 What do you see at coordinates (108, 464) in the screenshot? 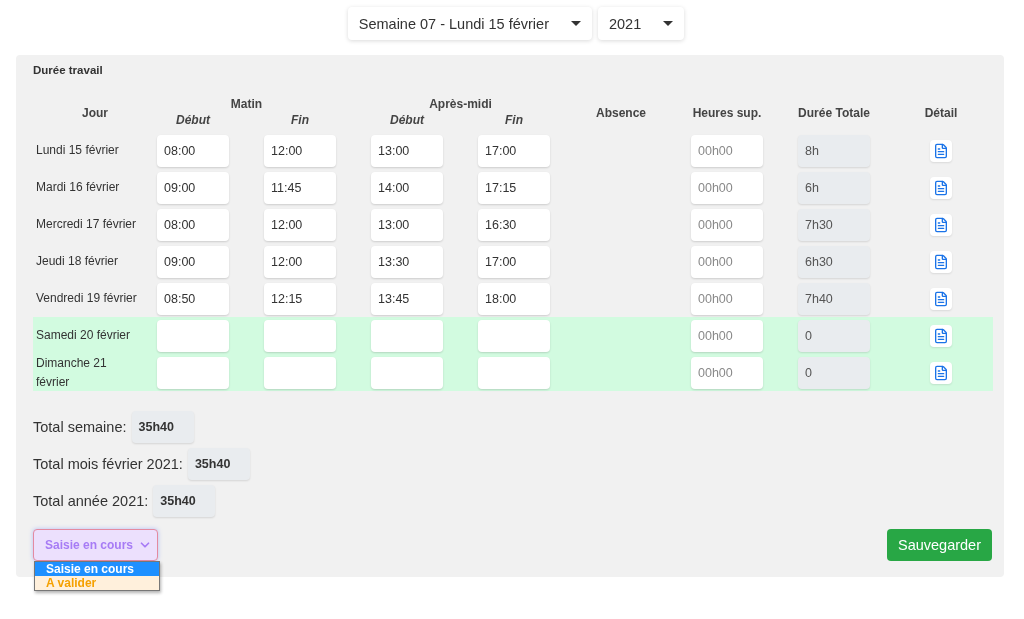
I see `total-label: Total mois février 2021:` at bounding box center [108, 464].